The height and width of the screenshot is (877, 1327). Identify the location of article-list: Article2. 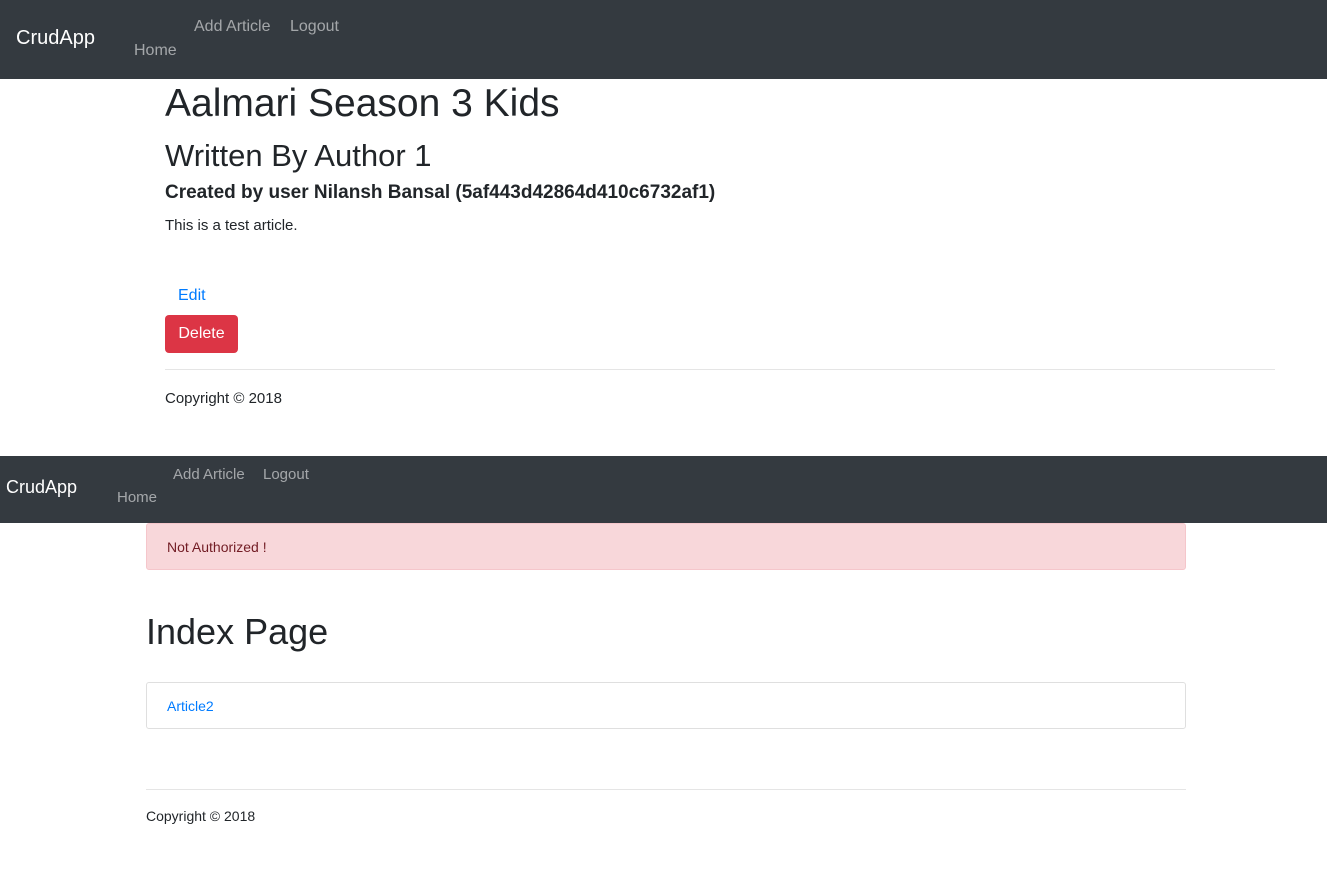
(666, 705).